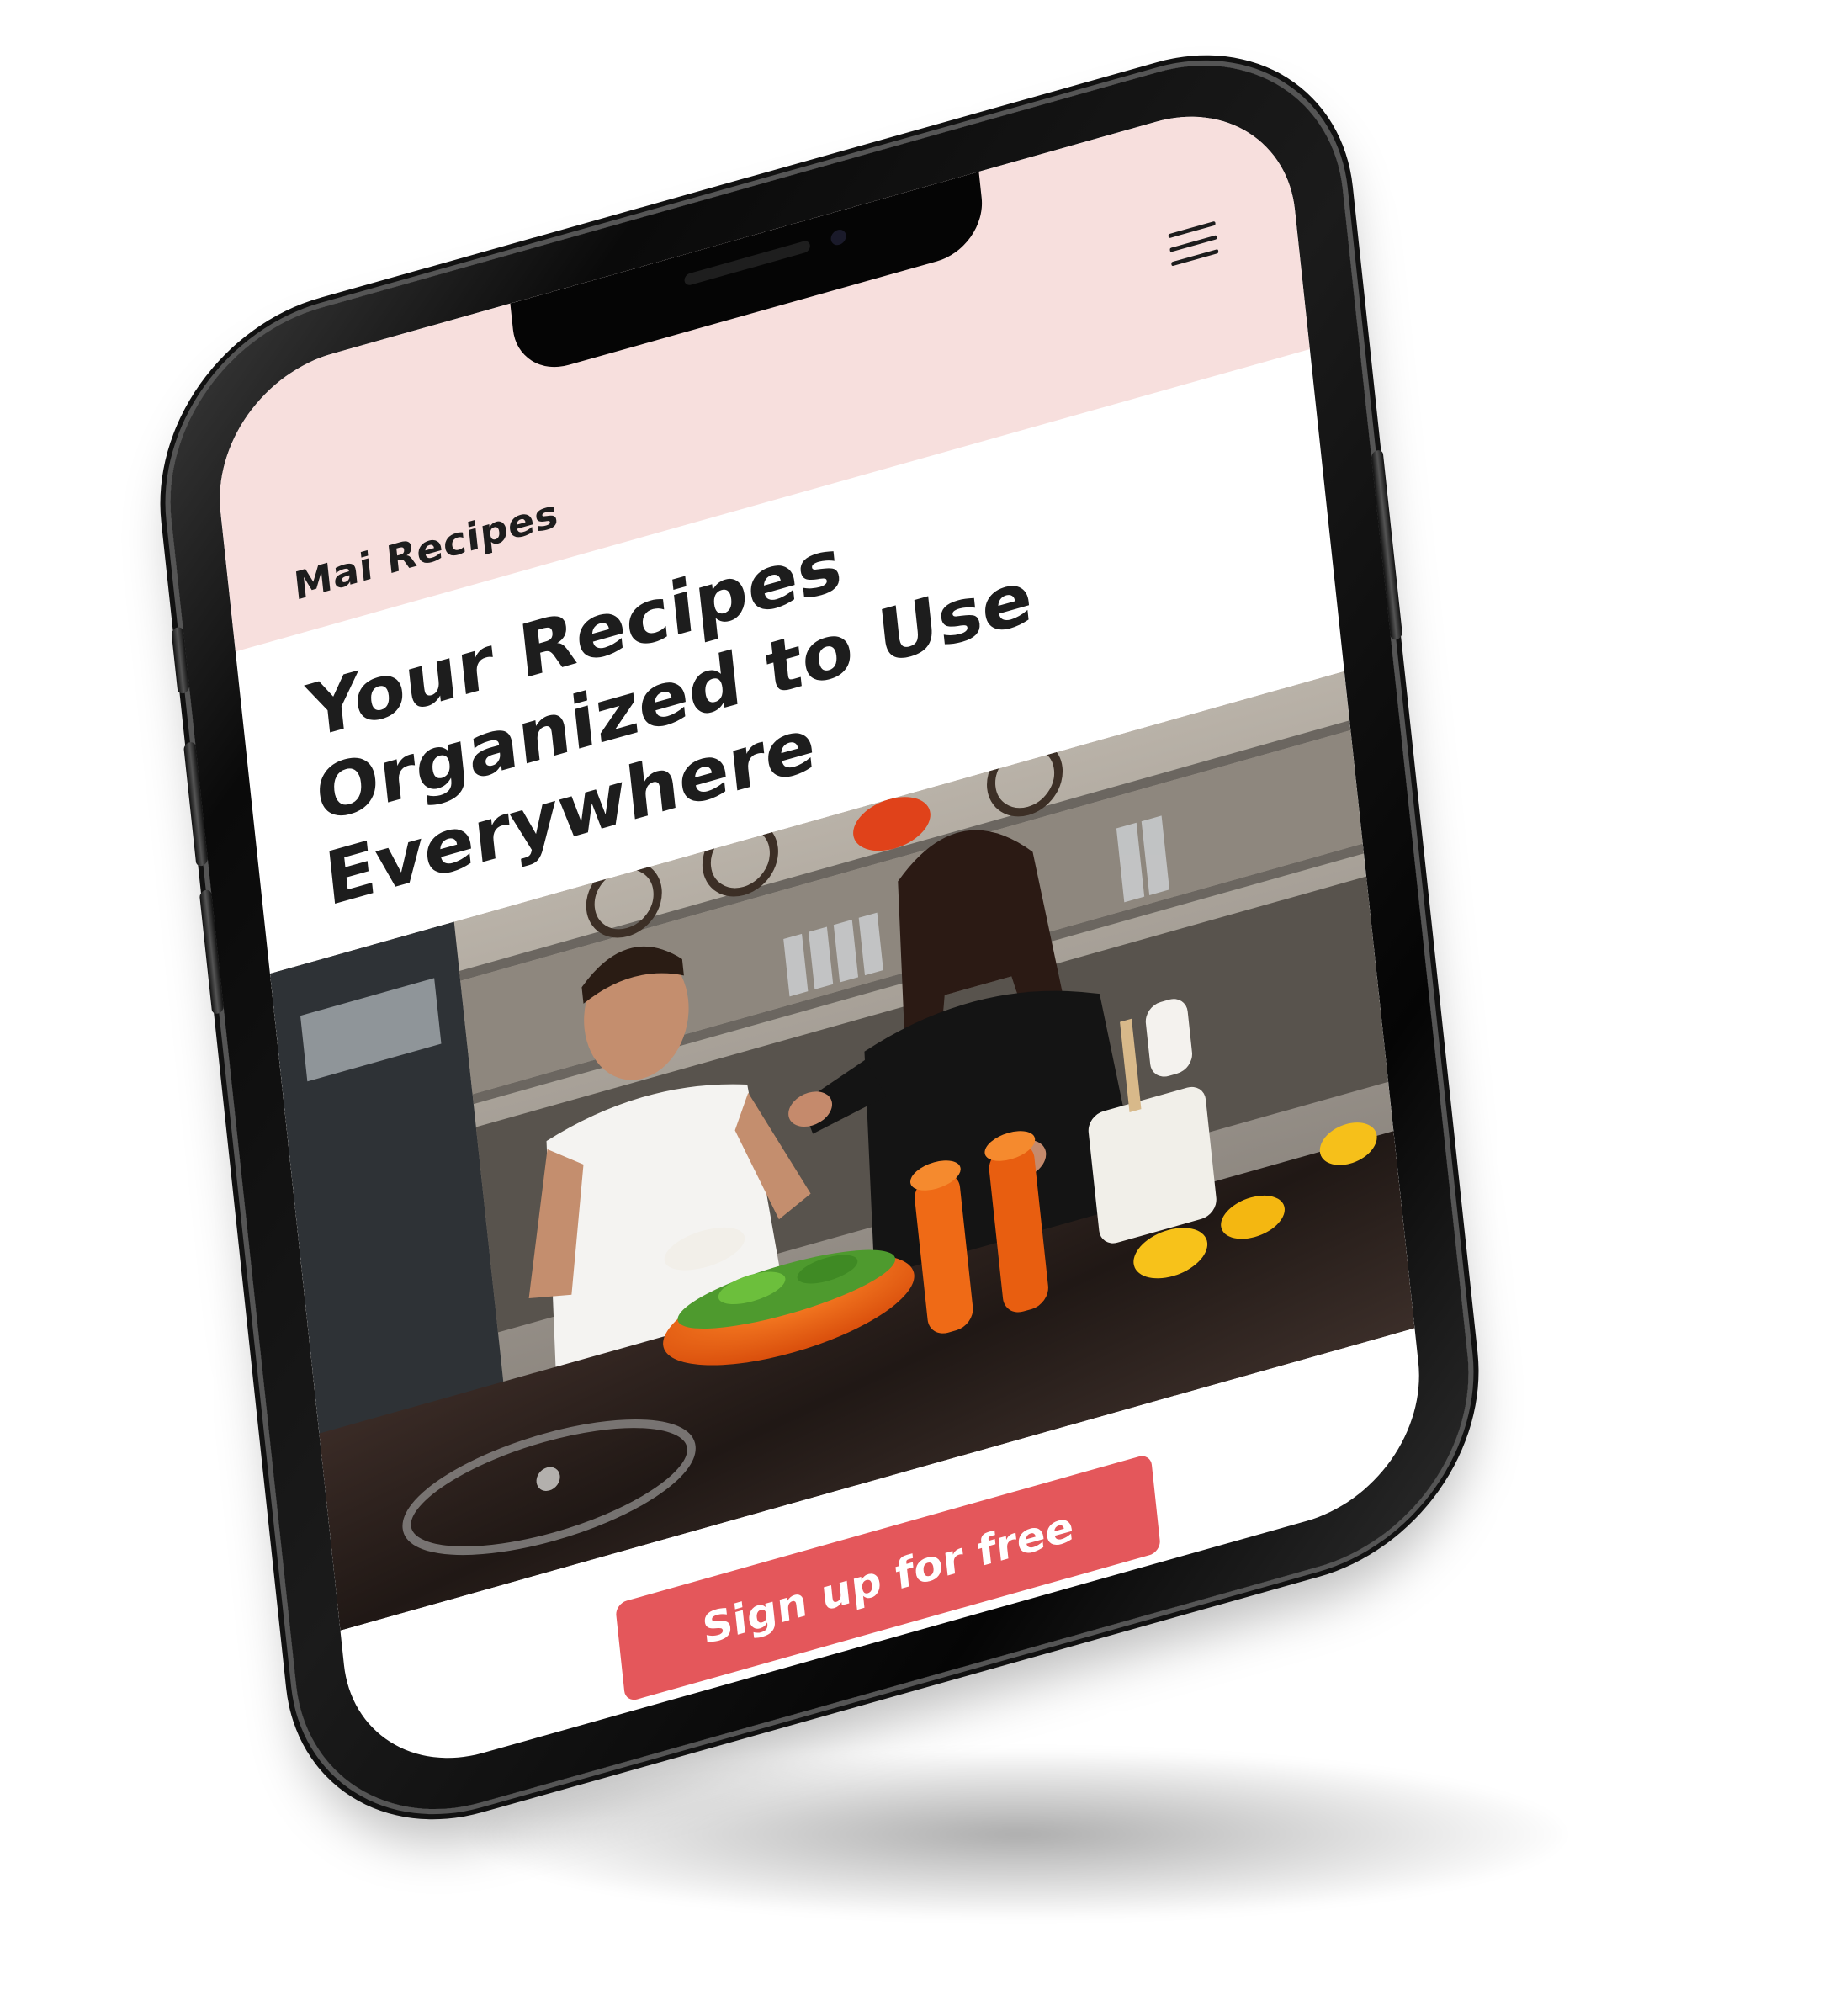 The height and width of the screenshot is (2016, 1824). What do you see at coordinates (1018, 1834) in the screenshot?
I see `phone-floor-shadow` at bounding box center [1018, 1834].